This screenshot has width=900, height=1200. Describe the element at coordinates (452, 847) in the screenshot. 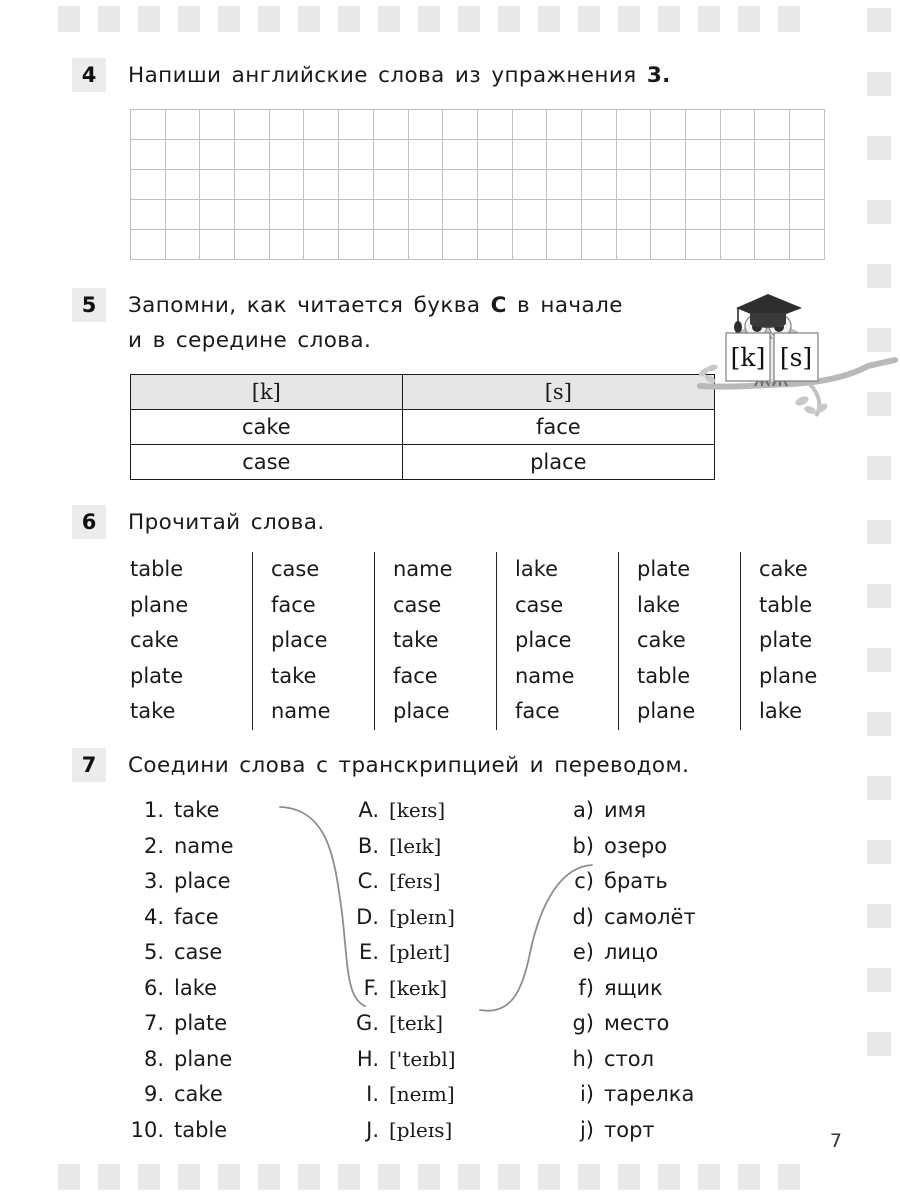

I see `transcription-item: B. [leɪk]` at that location.